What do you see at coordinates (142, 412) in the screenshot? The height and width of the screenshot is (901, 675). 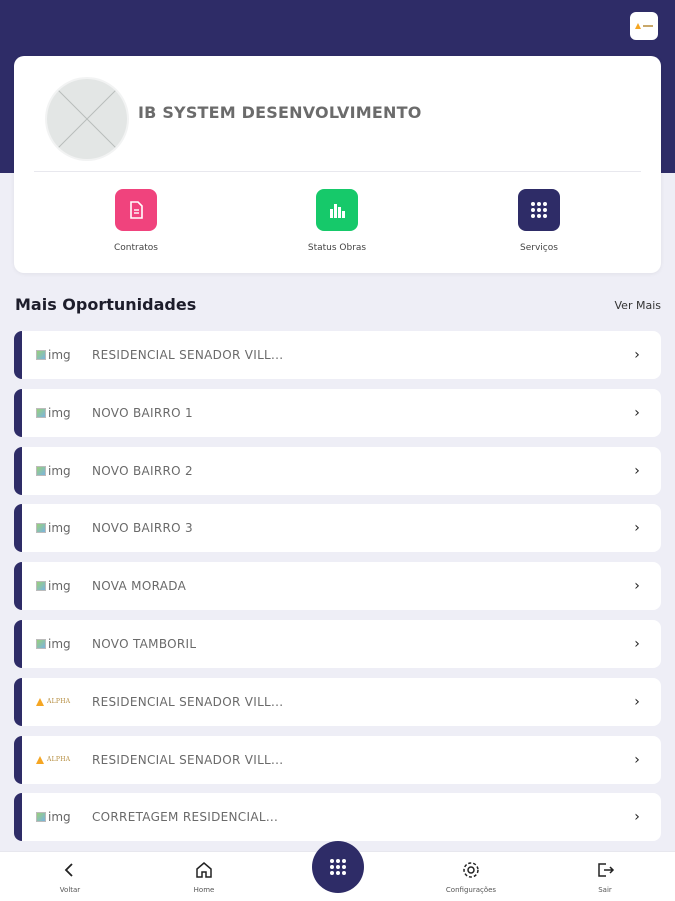 I see `item-label: NOVO BAIRRO 1` at bounding box center [142, 412].